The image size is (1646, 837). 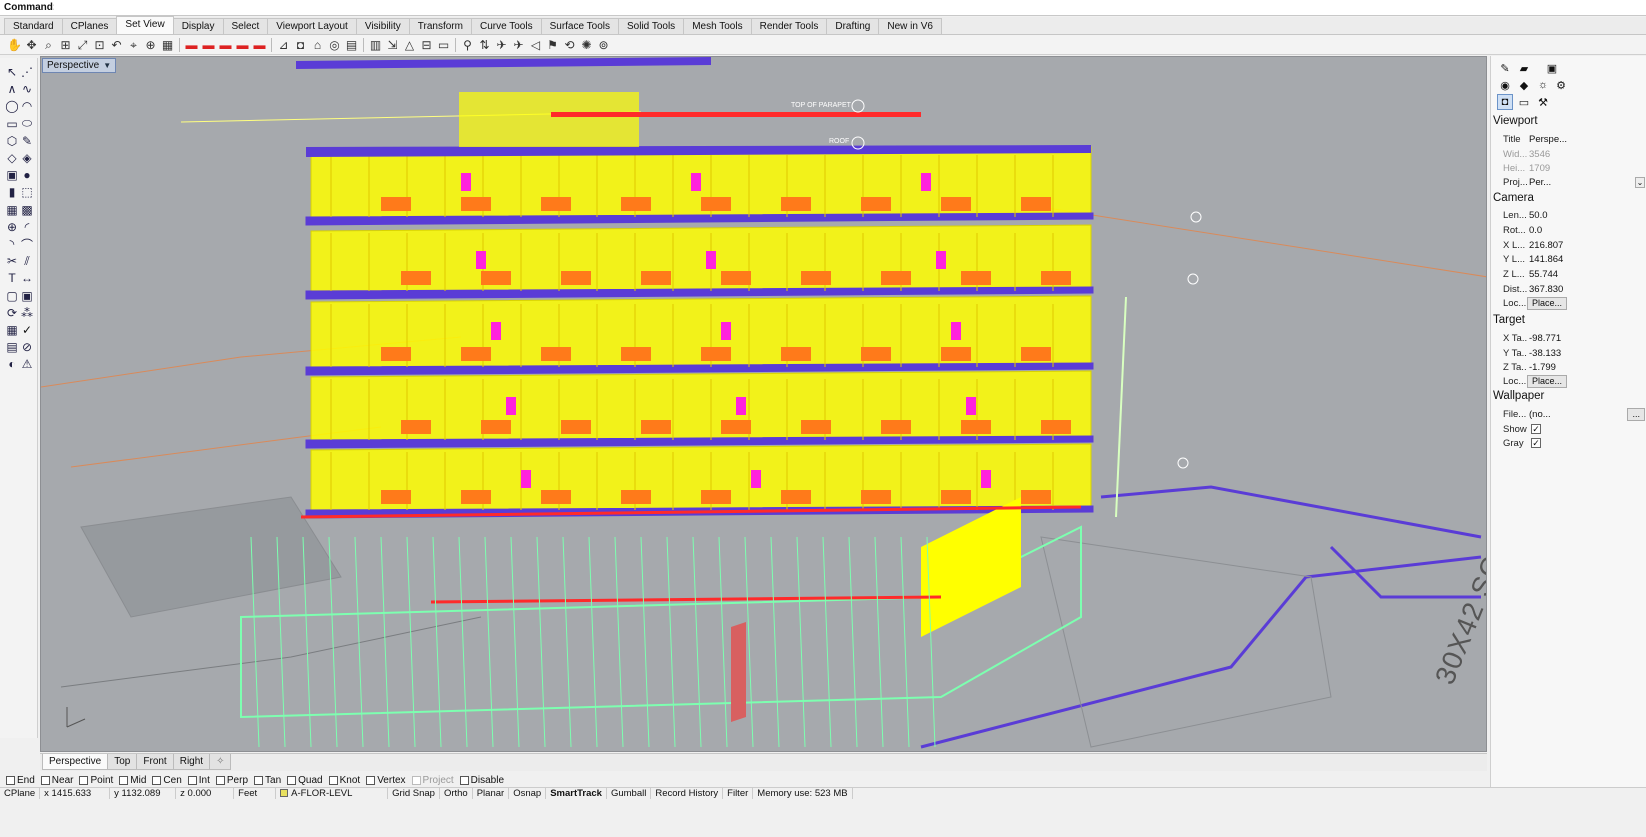 I want to click on osnap-knot: Knot, so click(x=344, y=780).